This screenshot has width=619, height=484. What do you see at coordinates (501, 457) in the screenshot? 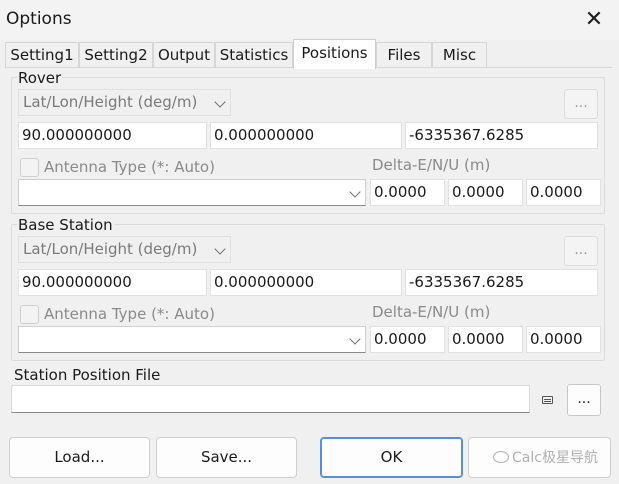
I see `wechat-icon` at bounding box center [501, 457].